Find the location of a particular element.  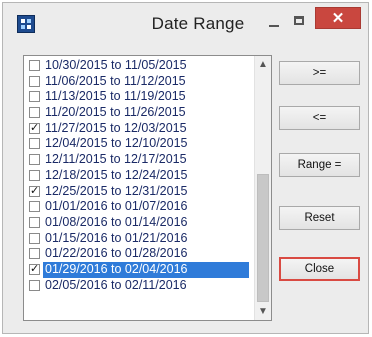

list-item: ✓ 12/25/2015 to 12/31/2015 is located at coordinates (139, 192).